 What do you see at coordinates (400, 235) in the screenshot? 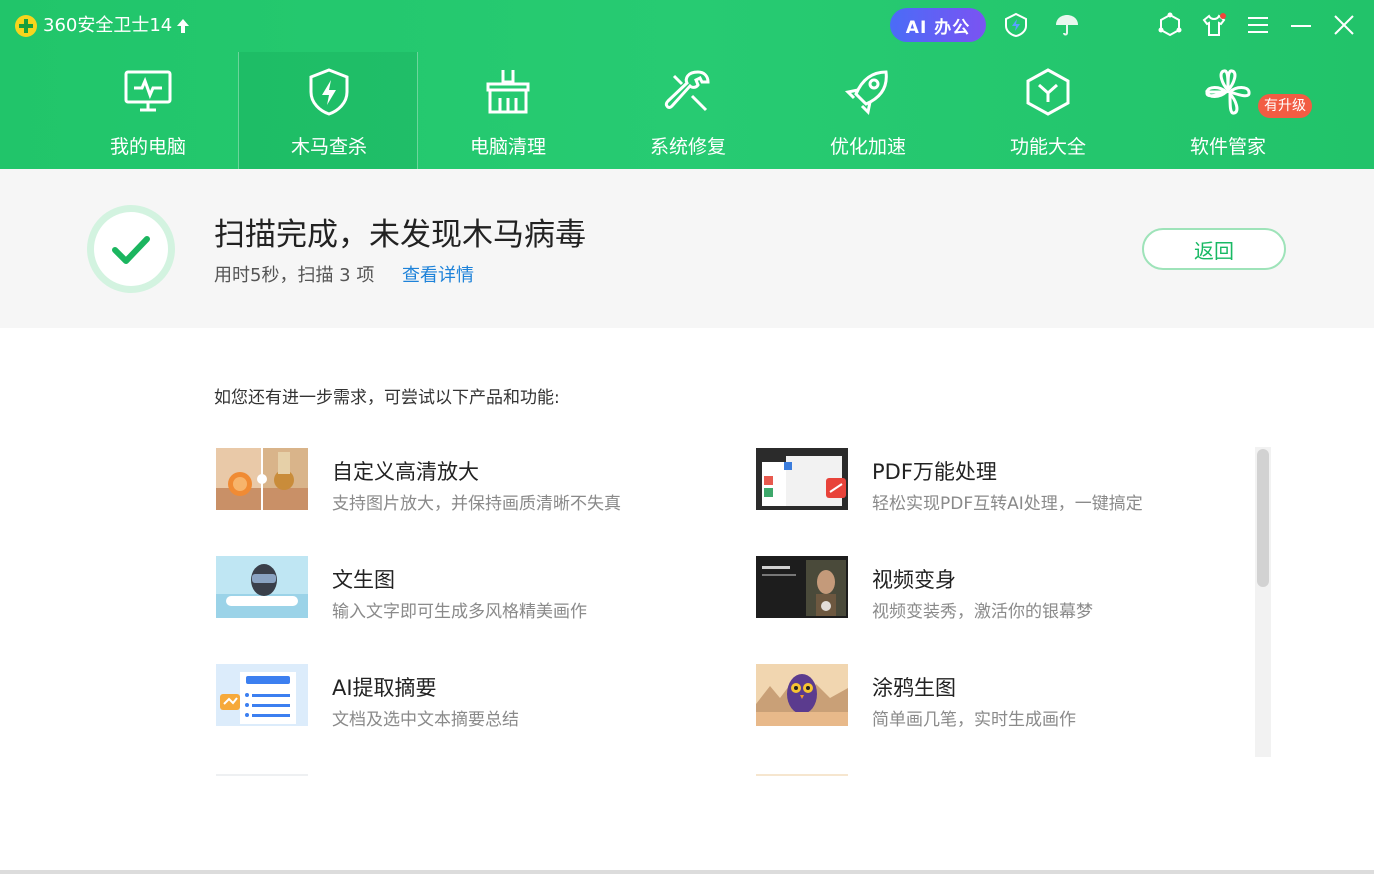
I see `scan-result-title: 扫描完成，未发现木马病毒` at bounding box center [400, 235].